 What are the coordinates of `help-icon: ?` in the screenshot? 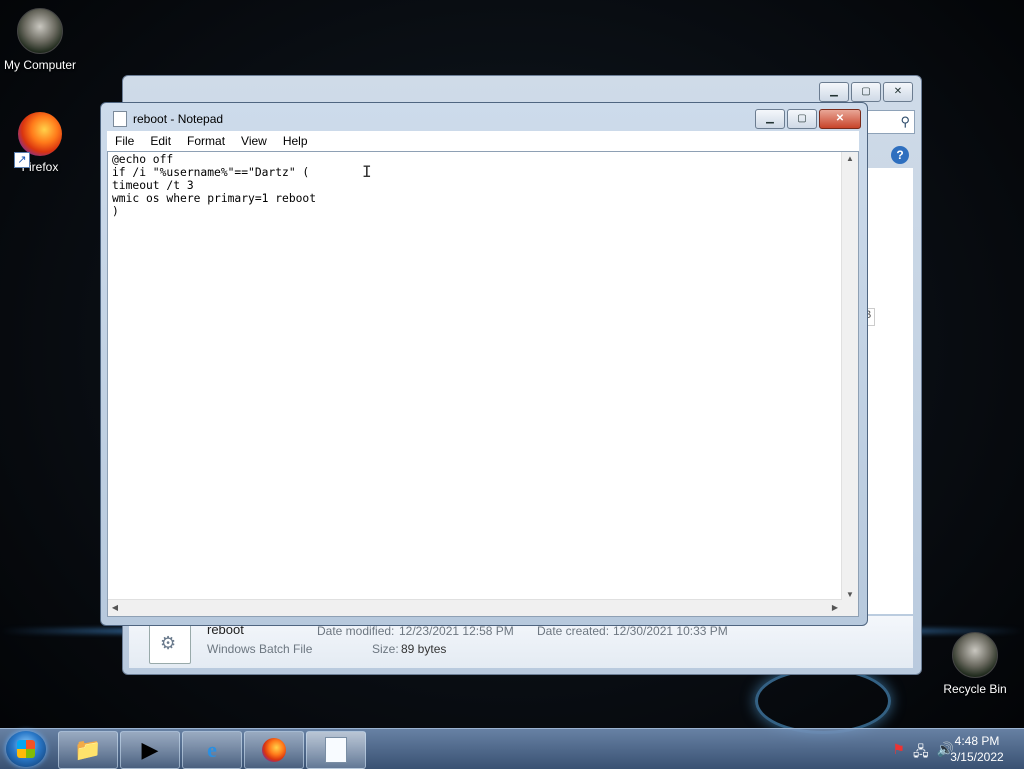 It's located at (900, 155).